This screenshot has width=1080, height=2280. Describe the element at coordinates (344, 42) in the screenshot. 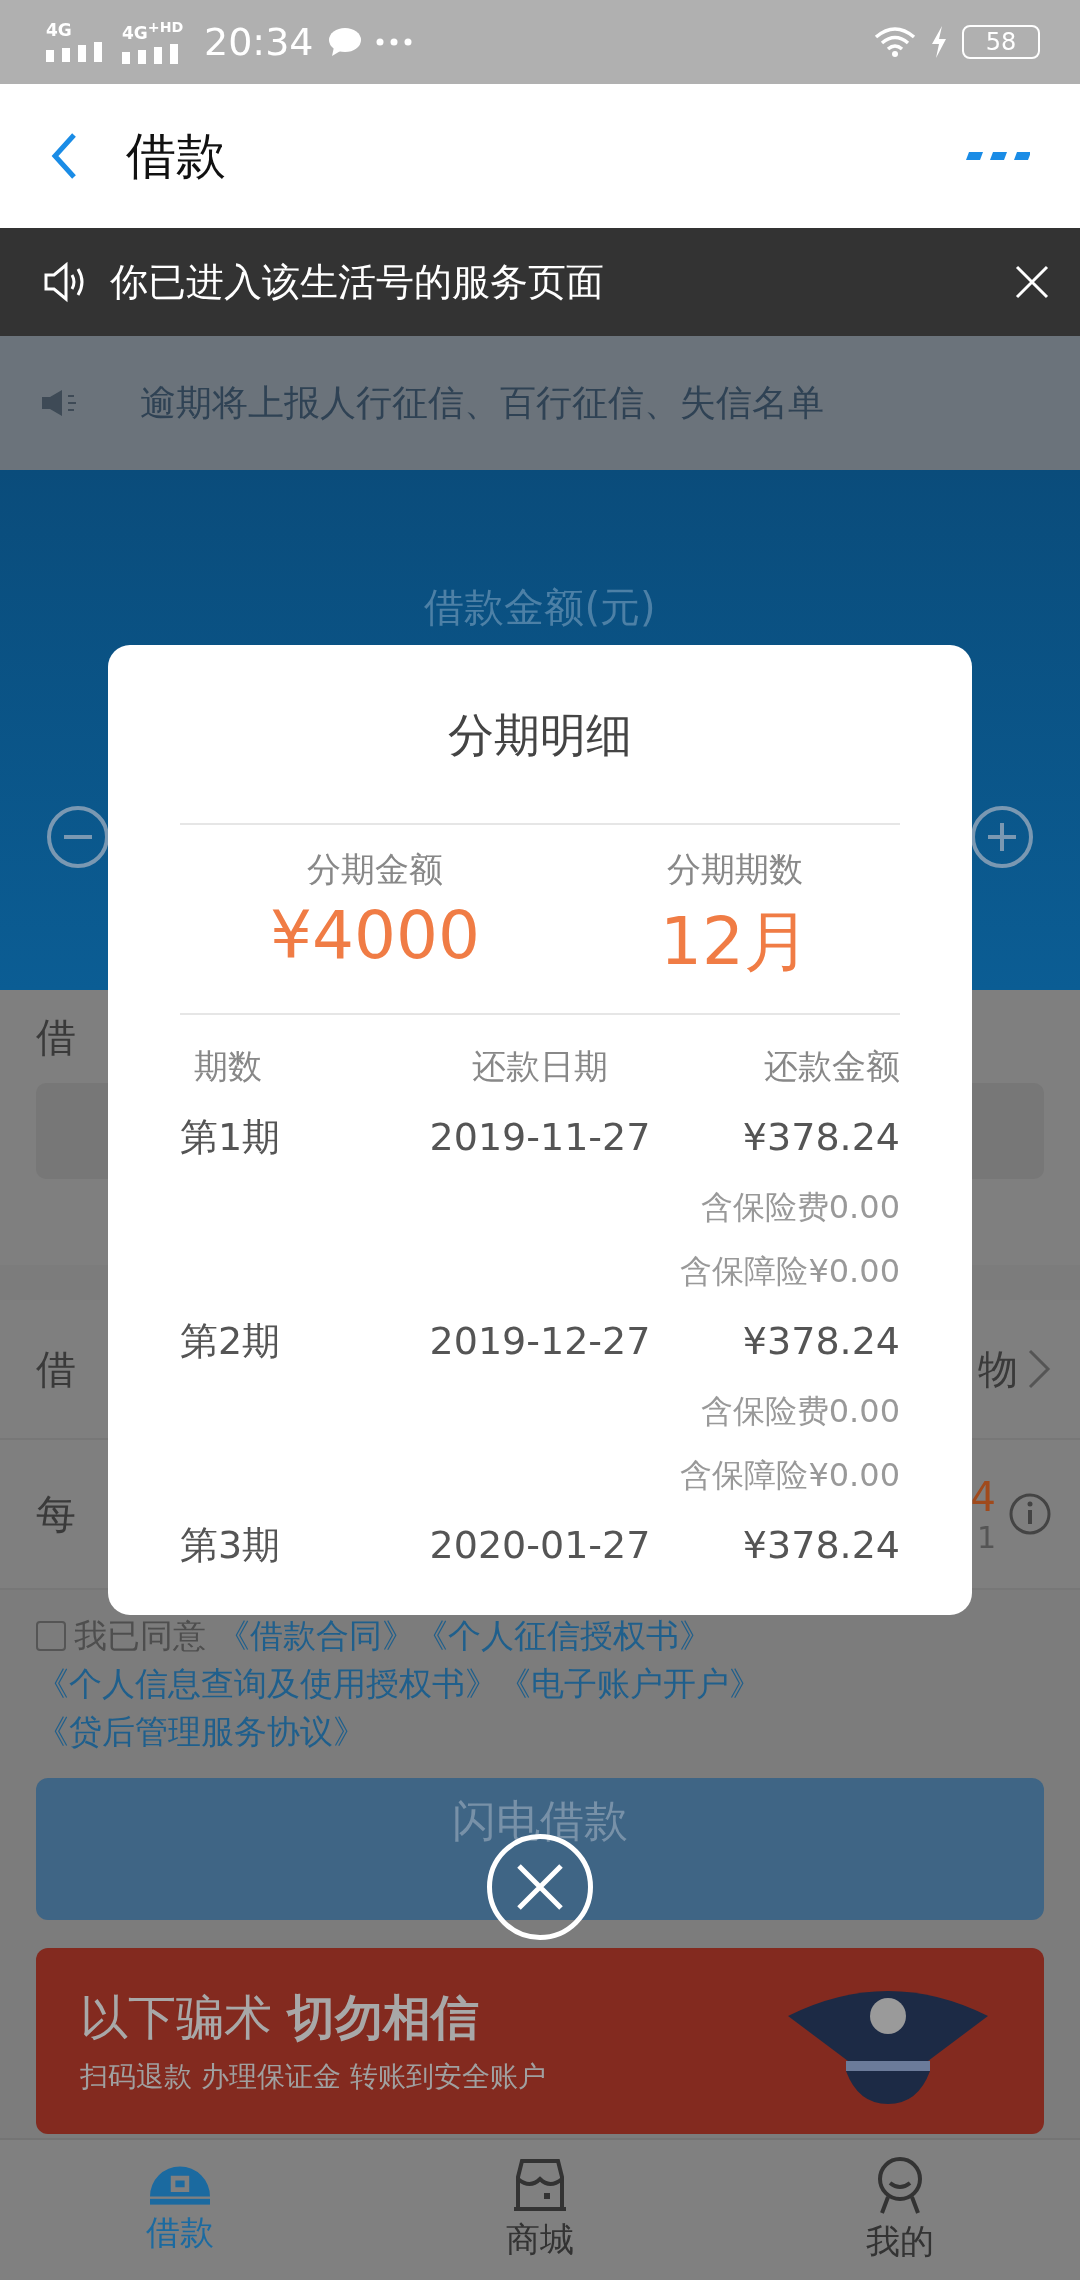

I see `chat-bubble-icon` at that location.